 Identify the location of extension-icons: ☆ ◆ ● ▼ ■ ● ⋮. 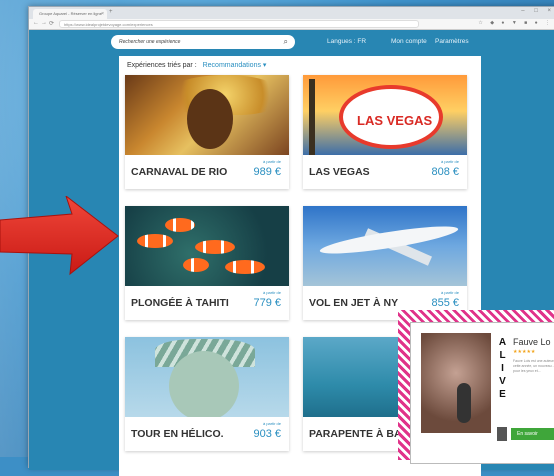
(515, 23).